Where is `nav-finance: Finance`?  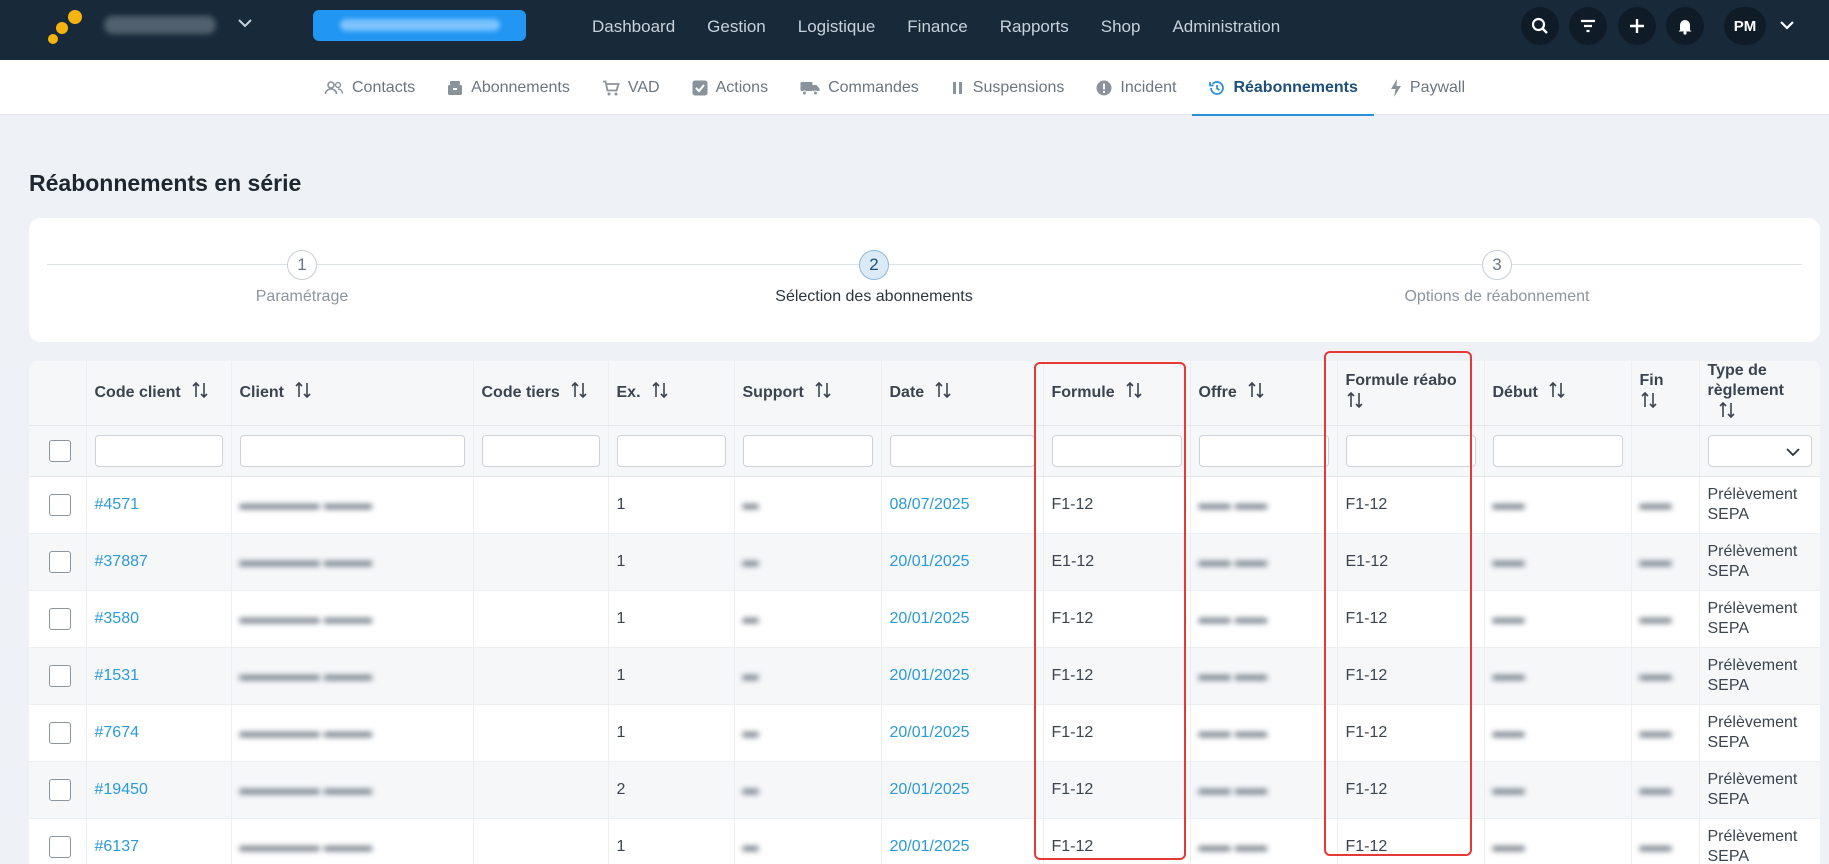
nav-finance: Finance is located at coordinates (937, 27).